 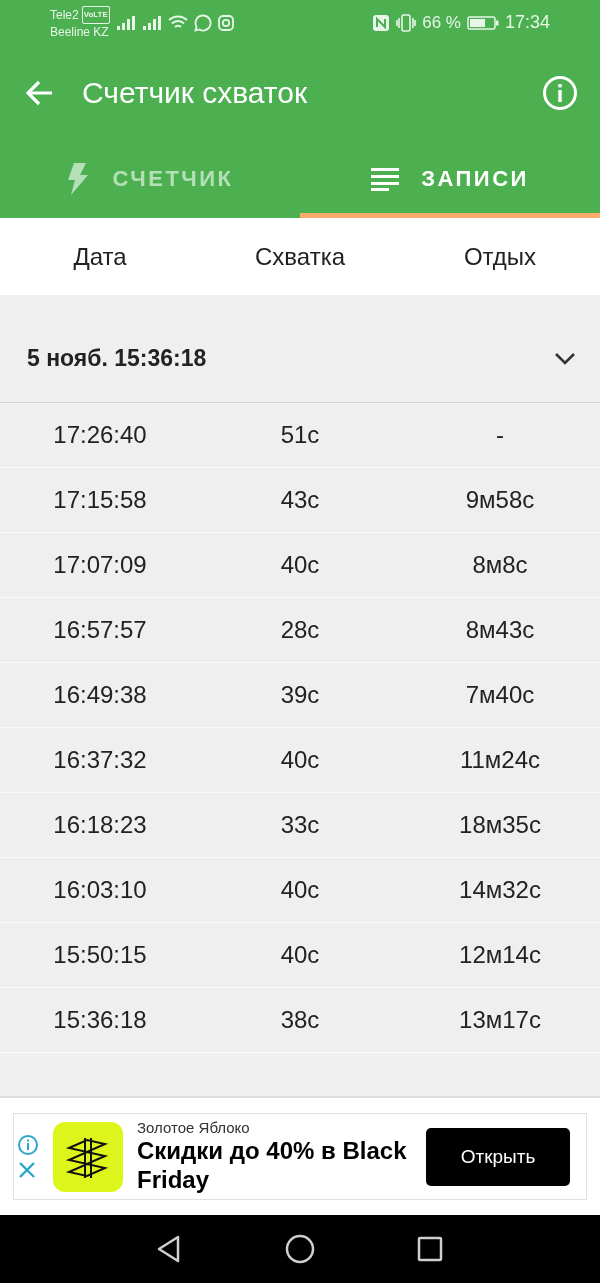 I want to click on column-header: Дата, so click(x=100, y=256).